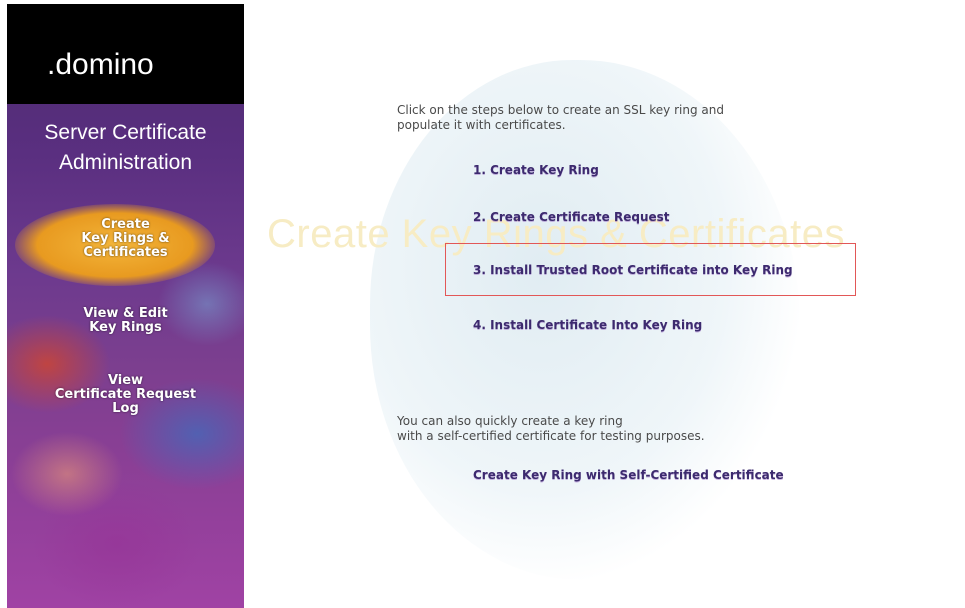 The height and width of the screenshot is (608, 965). Describe the element at coordinates (125, 321) in the screenshot. I see `nav-item-view-edit-key-rings: View & Edit Key Rings` at that location.